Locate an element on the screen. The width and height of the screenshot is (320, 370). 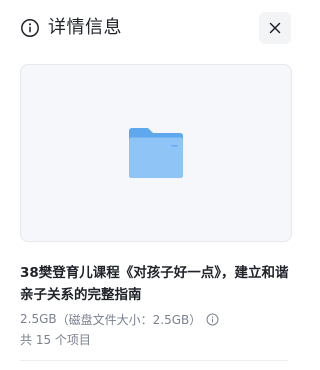
file-name: 38樊登育儿课程《对孩子好一点》，建立和谐亲子关系的完整指南 is located at coordinates (154, 284).